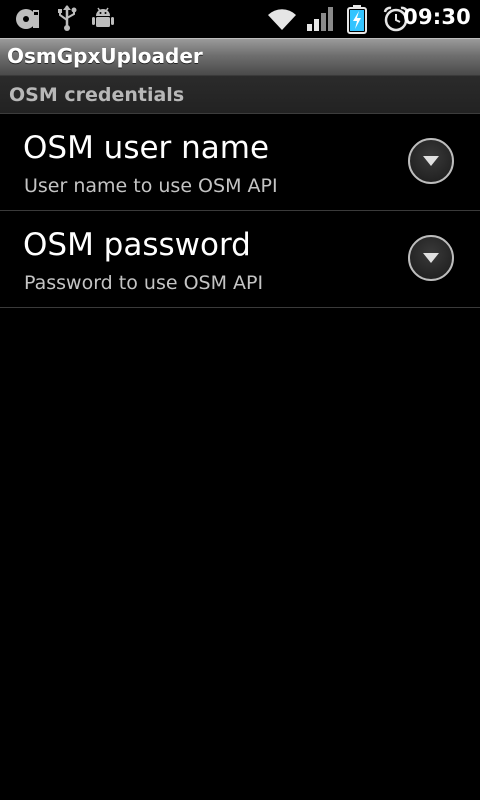  Describe the element at coordinates (137, 245) in the screenshot. I see `pref-title: OSM password` at that location.